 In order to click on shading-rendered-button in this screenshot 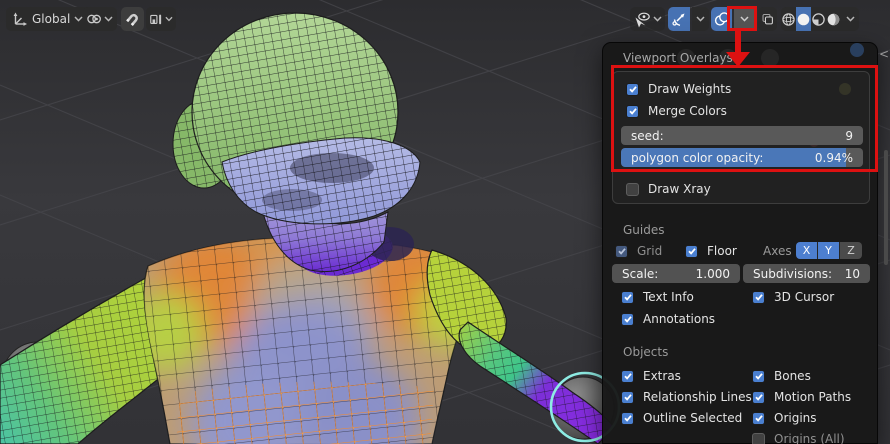, I will do `click(833, 19)`.